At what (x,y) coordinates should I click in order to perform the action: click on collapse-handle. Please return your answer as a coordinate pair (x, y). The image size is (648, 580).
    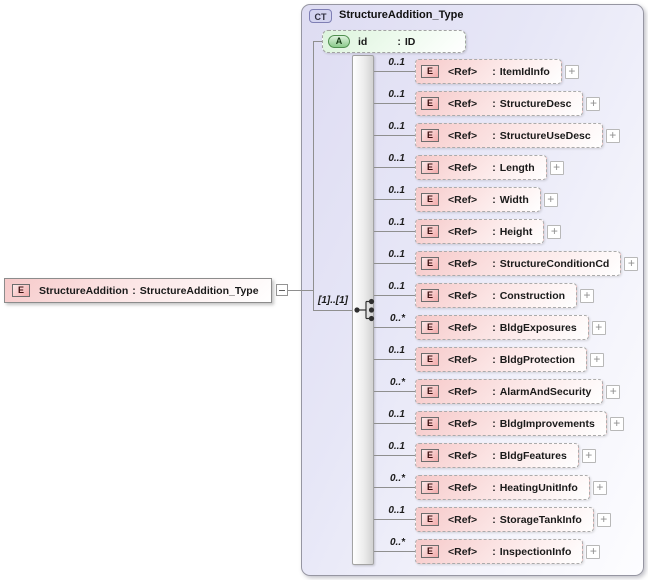
    Looking at the image, I should click on (282, 290).